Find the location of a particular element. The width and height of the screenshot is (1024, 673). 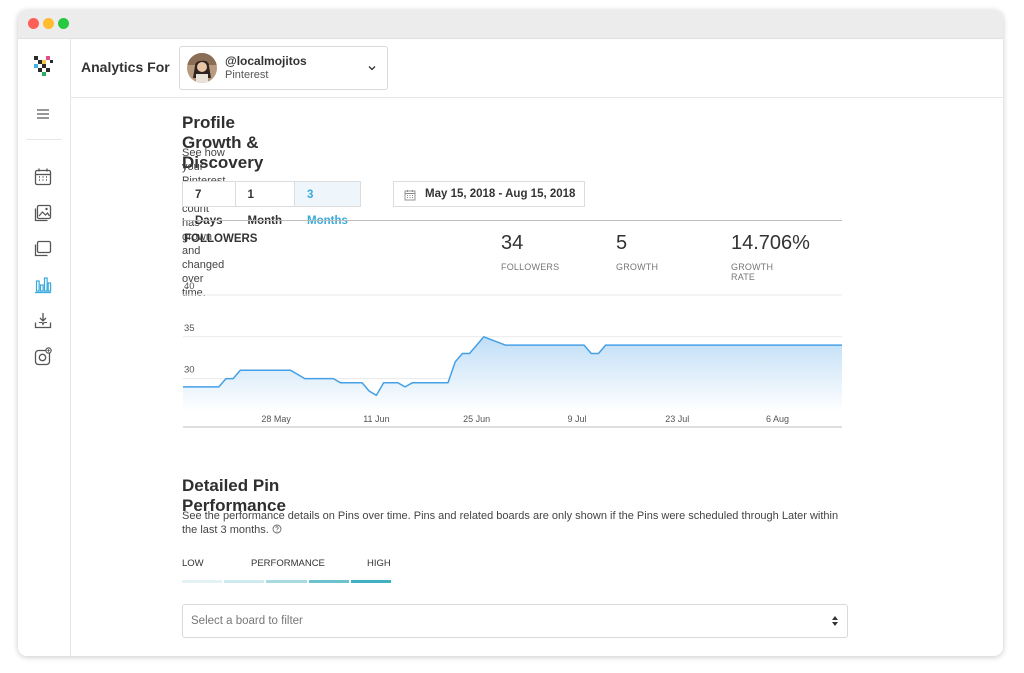

chevron-down-icon is located at coordinates (372, 68).